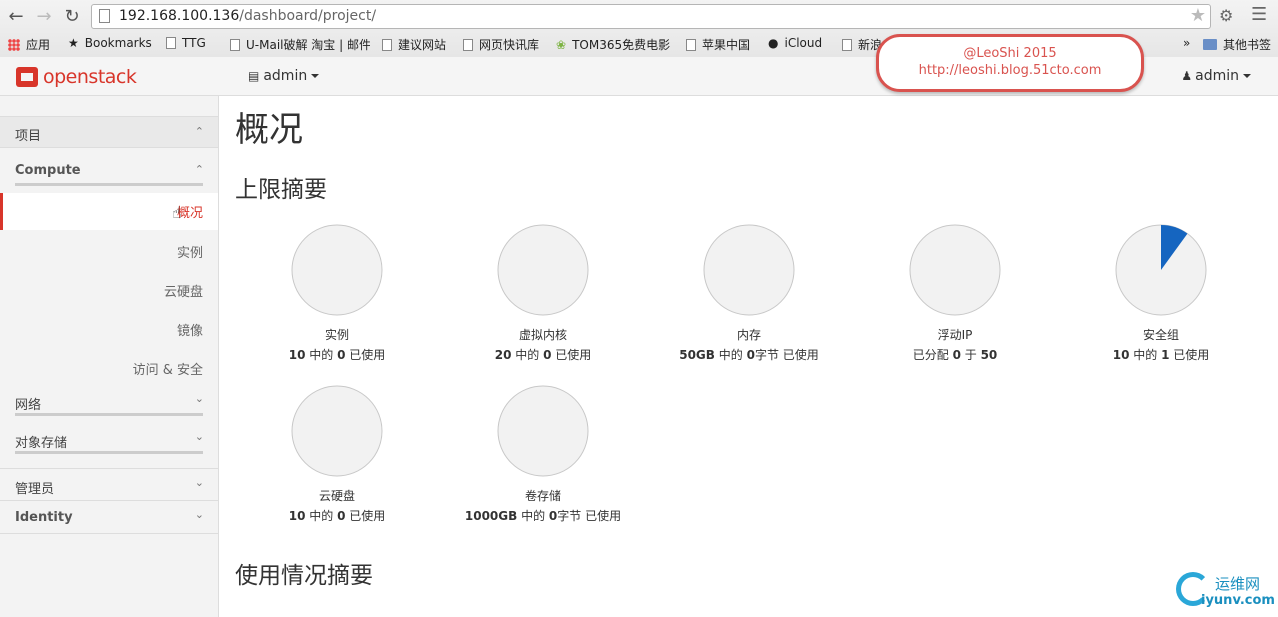 This screenshot has width=1278, height=617. What do you see at coordinates (73, 43) in the screenshot?
I see `star-icon: ★` at bounding box center [73, 43].